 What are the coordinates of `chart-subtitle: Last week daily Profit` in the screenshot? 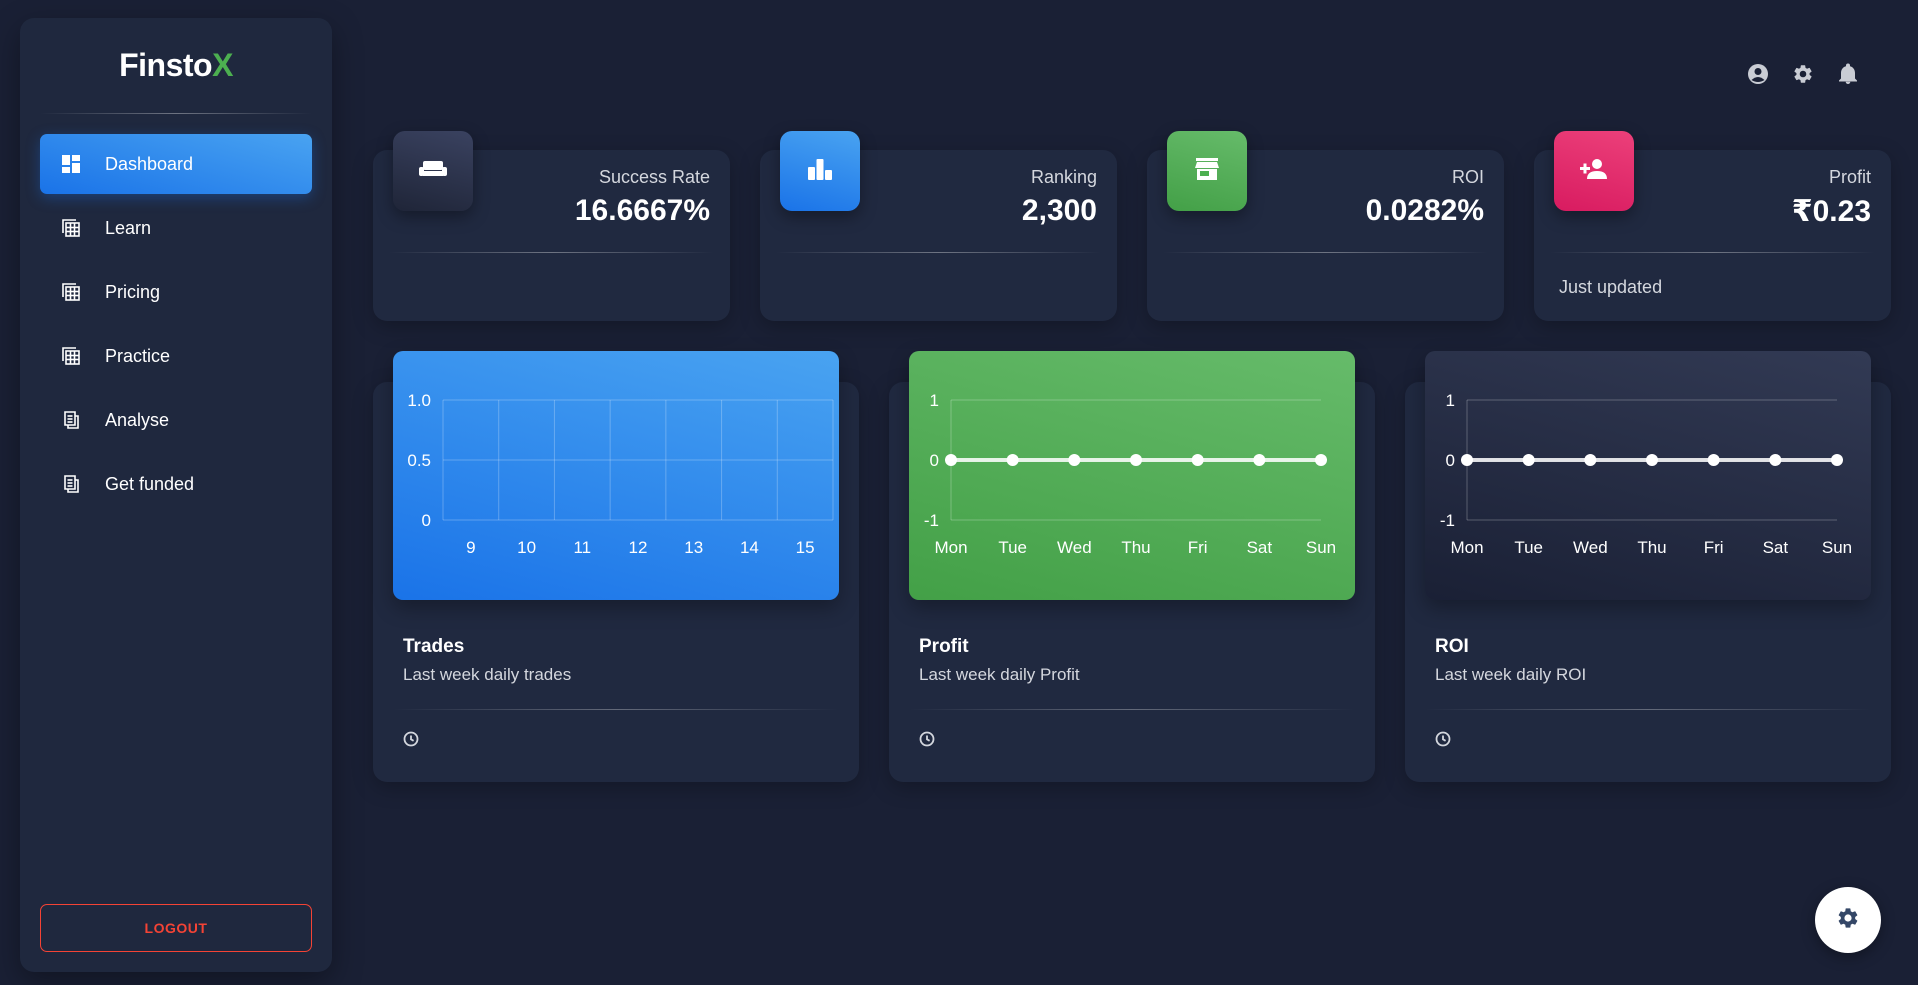 It's located at (999, 674).